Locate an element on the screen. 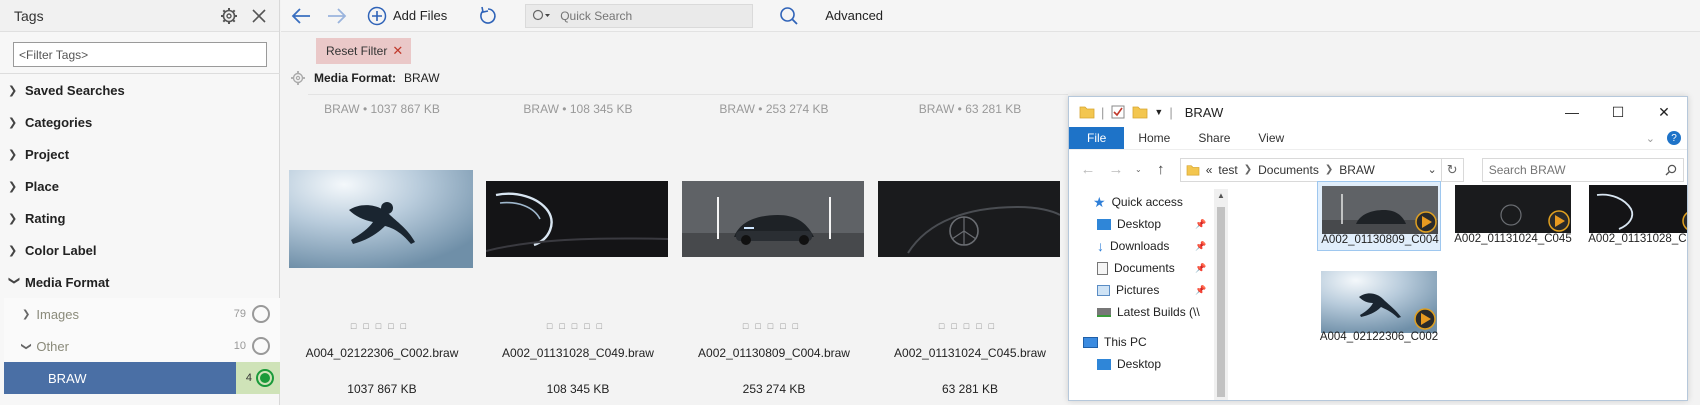  tag-group-rating: ❯ Rating is located at coordinates (140, 218).